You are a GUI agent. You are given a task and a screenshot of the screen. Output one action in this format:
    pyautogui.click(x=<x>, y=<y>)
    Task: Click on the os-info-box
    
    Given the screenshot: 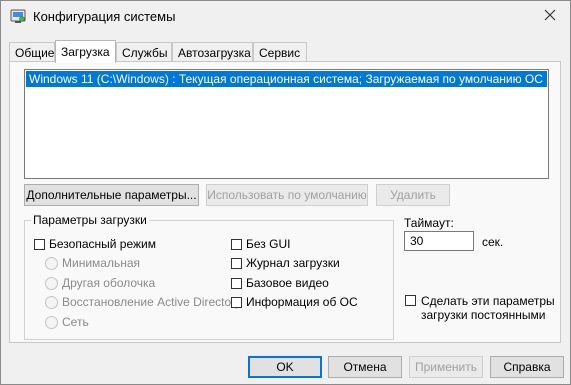 What is the action you would take?
    pyautogui.click(x=236, y=302)
    